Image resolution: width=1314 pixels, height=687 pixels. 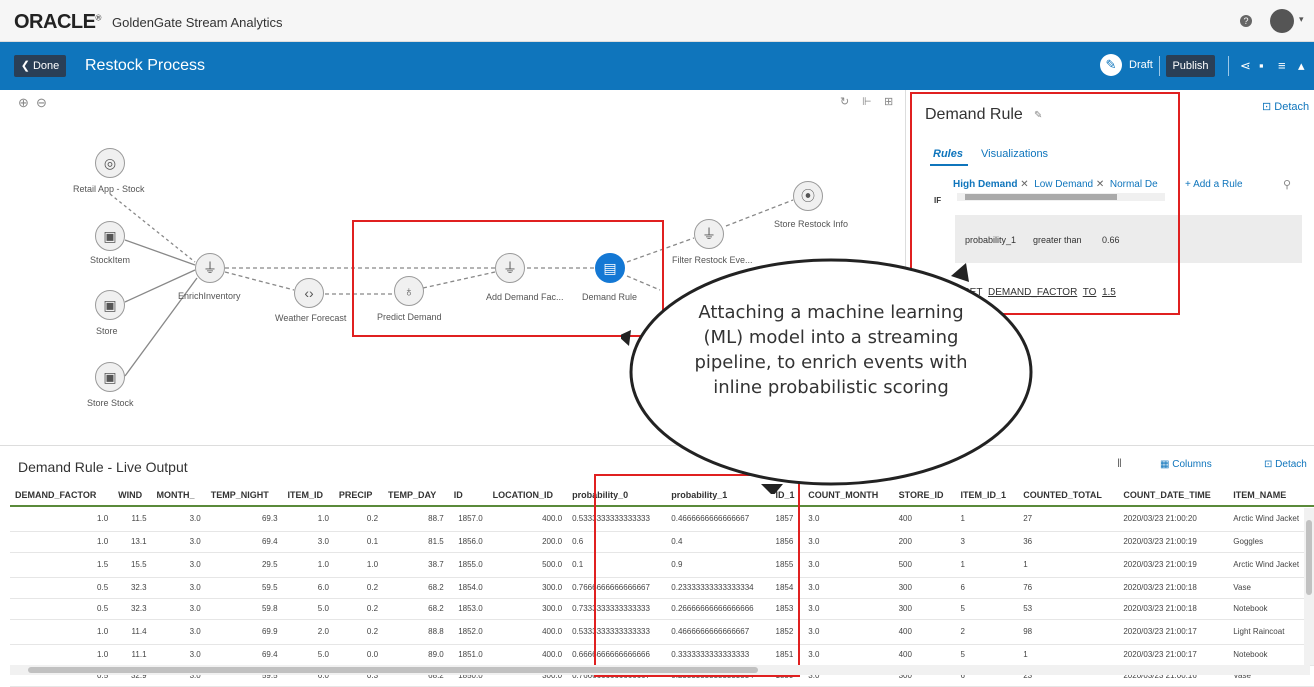 I want to click on list-icon: ≡, so click(x=1282, y=65).